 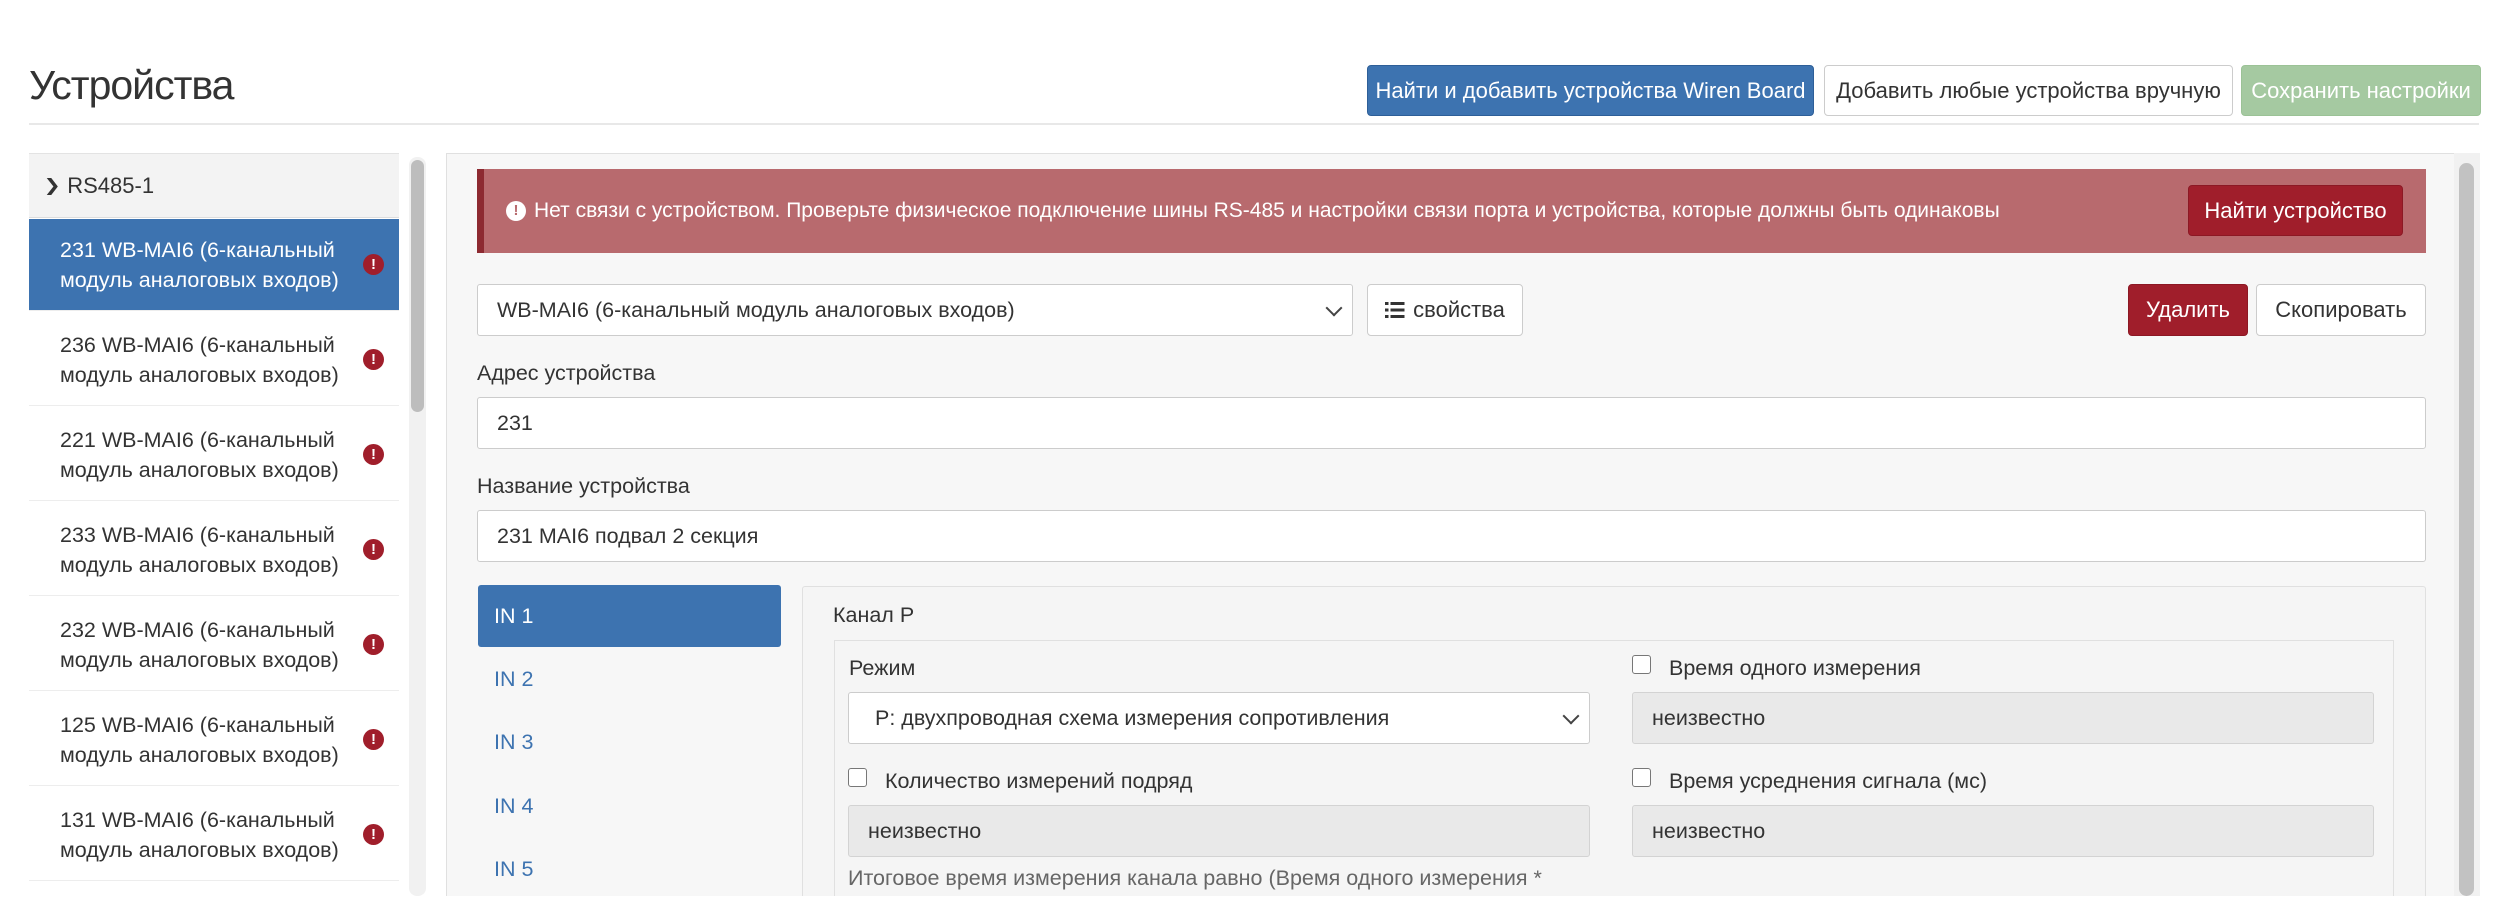 I want to click on avg-time-field: неизвестно, so click(x=2003, y=831).